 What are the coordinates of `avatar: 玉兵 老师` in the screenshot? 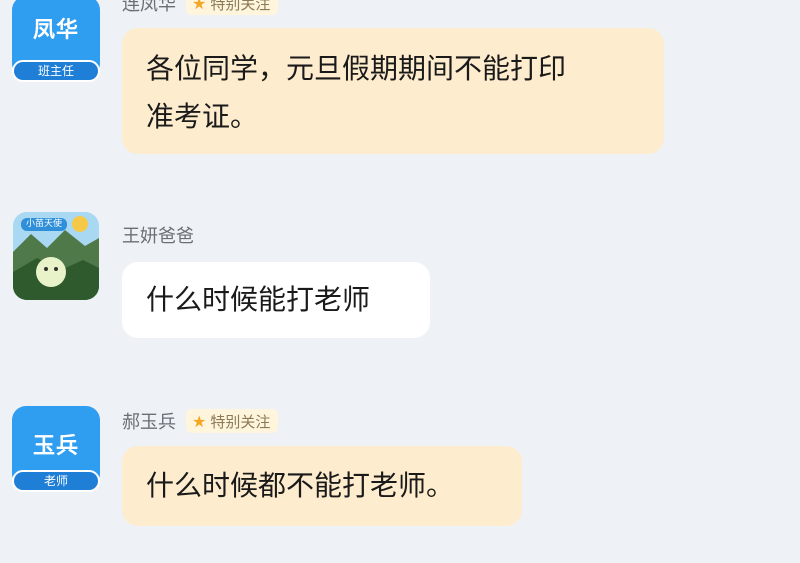 It's located at (56, 449).